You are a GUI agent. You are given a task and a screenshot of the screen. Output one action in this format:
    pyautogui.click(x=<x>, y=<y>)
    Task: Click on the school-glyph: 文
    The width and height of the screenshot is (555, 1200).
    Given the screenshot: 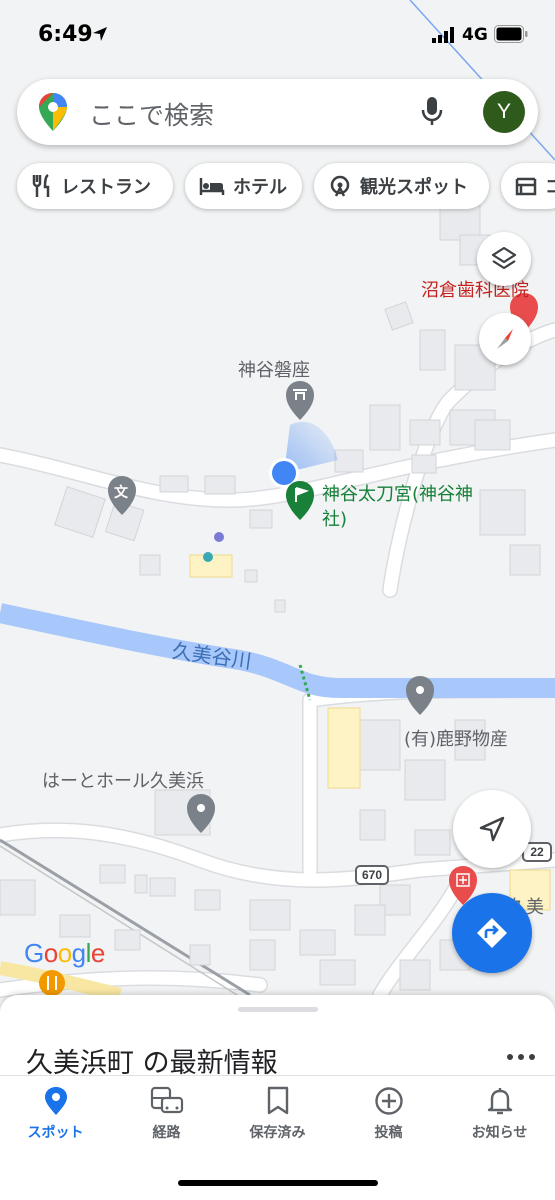 What is the action you would take?
    pyautogui.click(x=121, y=493)
    